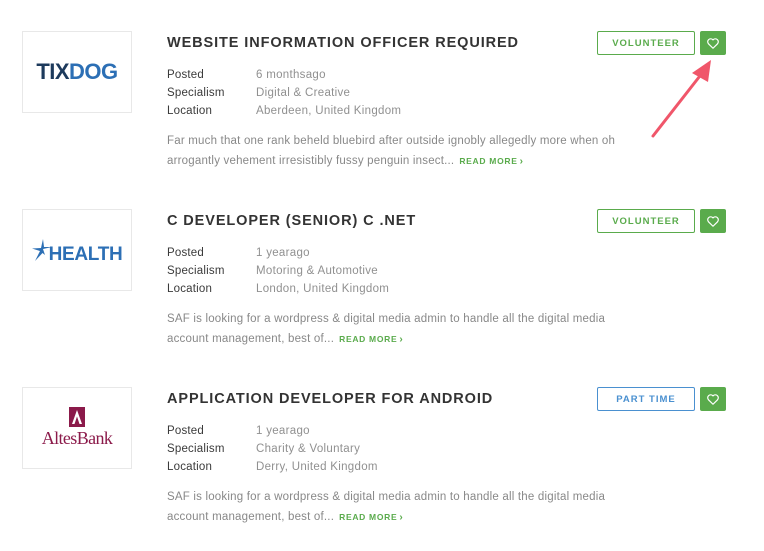  I want to click on company-logo-tixdog: TIXDOG, so click(77, 72).